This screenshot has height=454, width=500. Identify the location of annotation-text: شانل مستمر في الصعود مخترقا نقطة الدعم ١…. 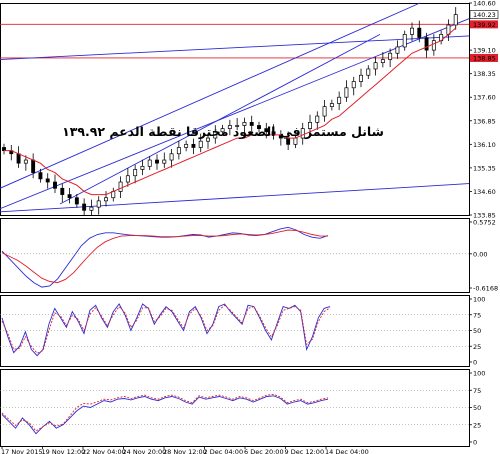
(223, 131).